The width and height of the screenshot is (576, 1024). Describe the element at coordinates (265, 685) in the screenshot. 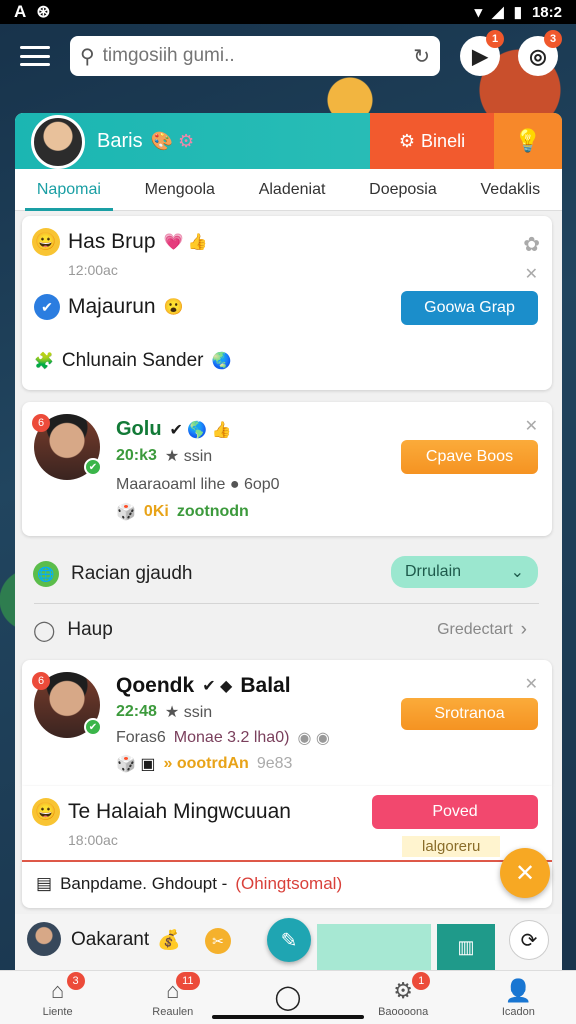

I see `user-name-suffix: Balal` at that location.